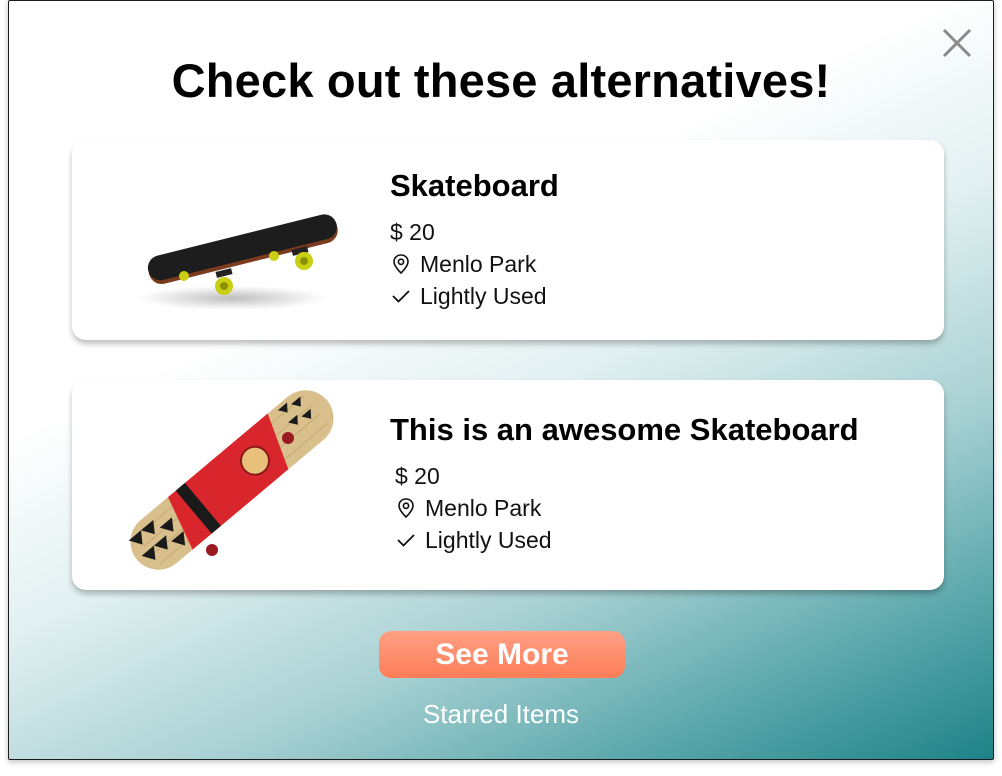  I want to click on black-skateboard-image, so click(232, 240).